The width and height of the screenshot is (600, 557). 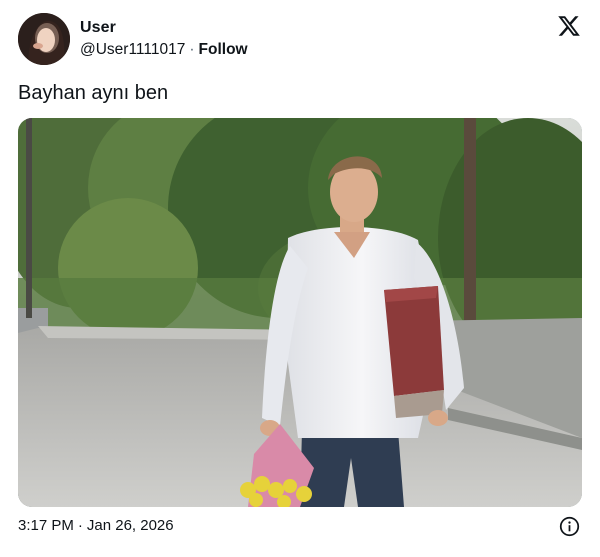 I want to click on avatar-image, so click(x=44, y=39).